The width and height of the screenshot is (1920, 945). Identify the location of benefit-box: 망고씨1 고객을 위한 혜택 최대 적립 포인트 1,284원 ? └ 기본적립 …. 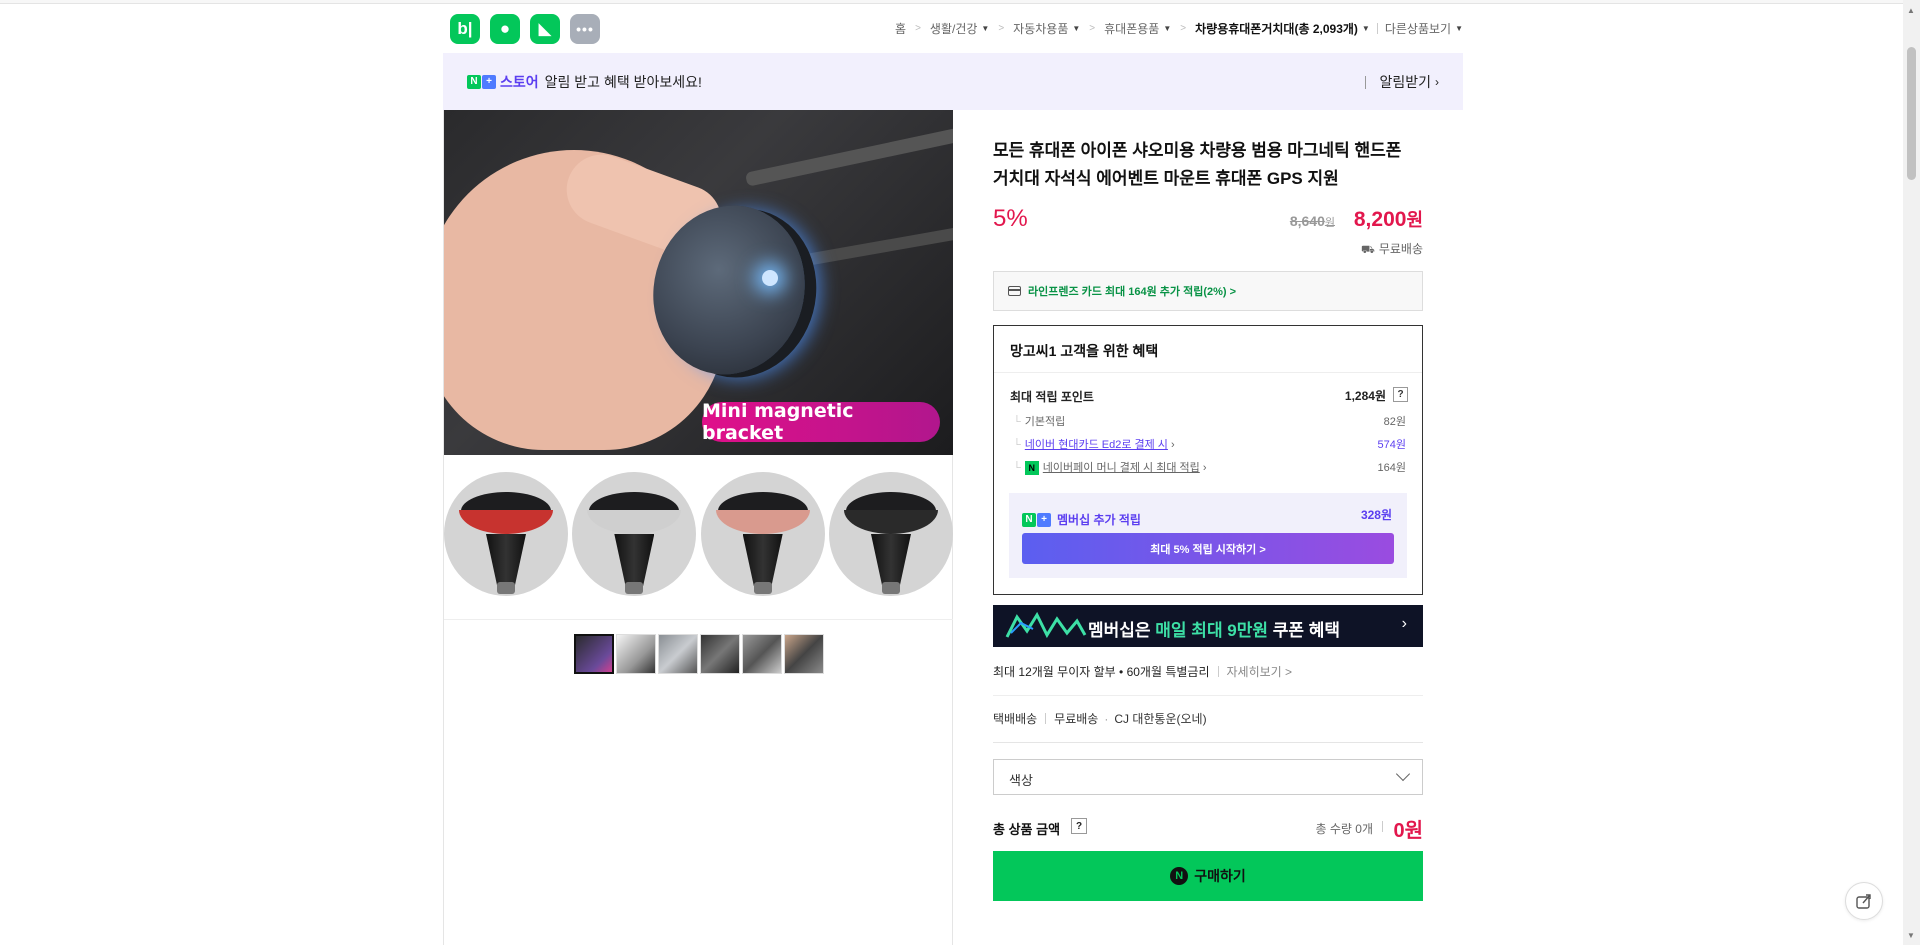
(1208, 460).